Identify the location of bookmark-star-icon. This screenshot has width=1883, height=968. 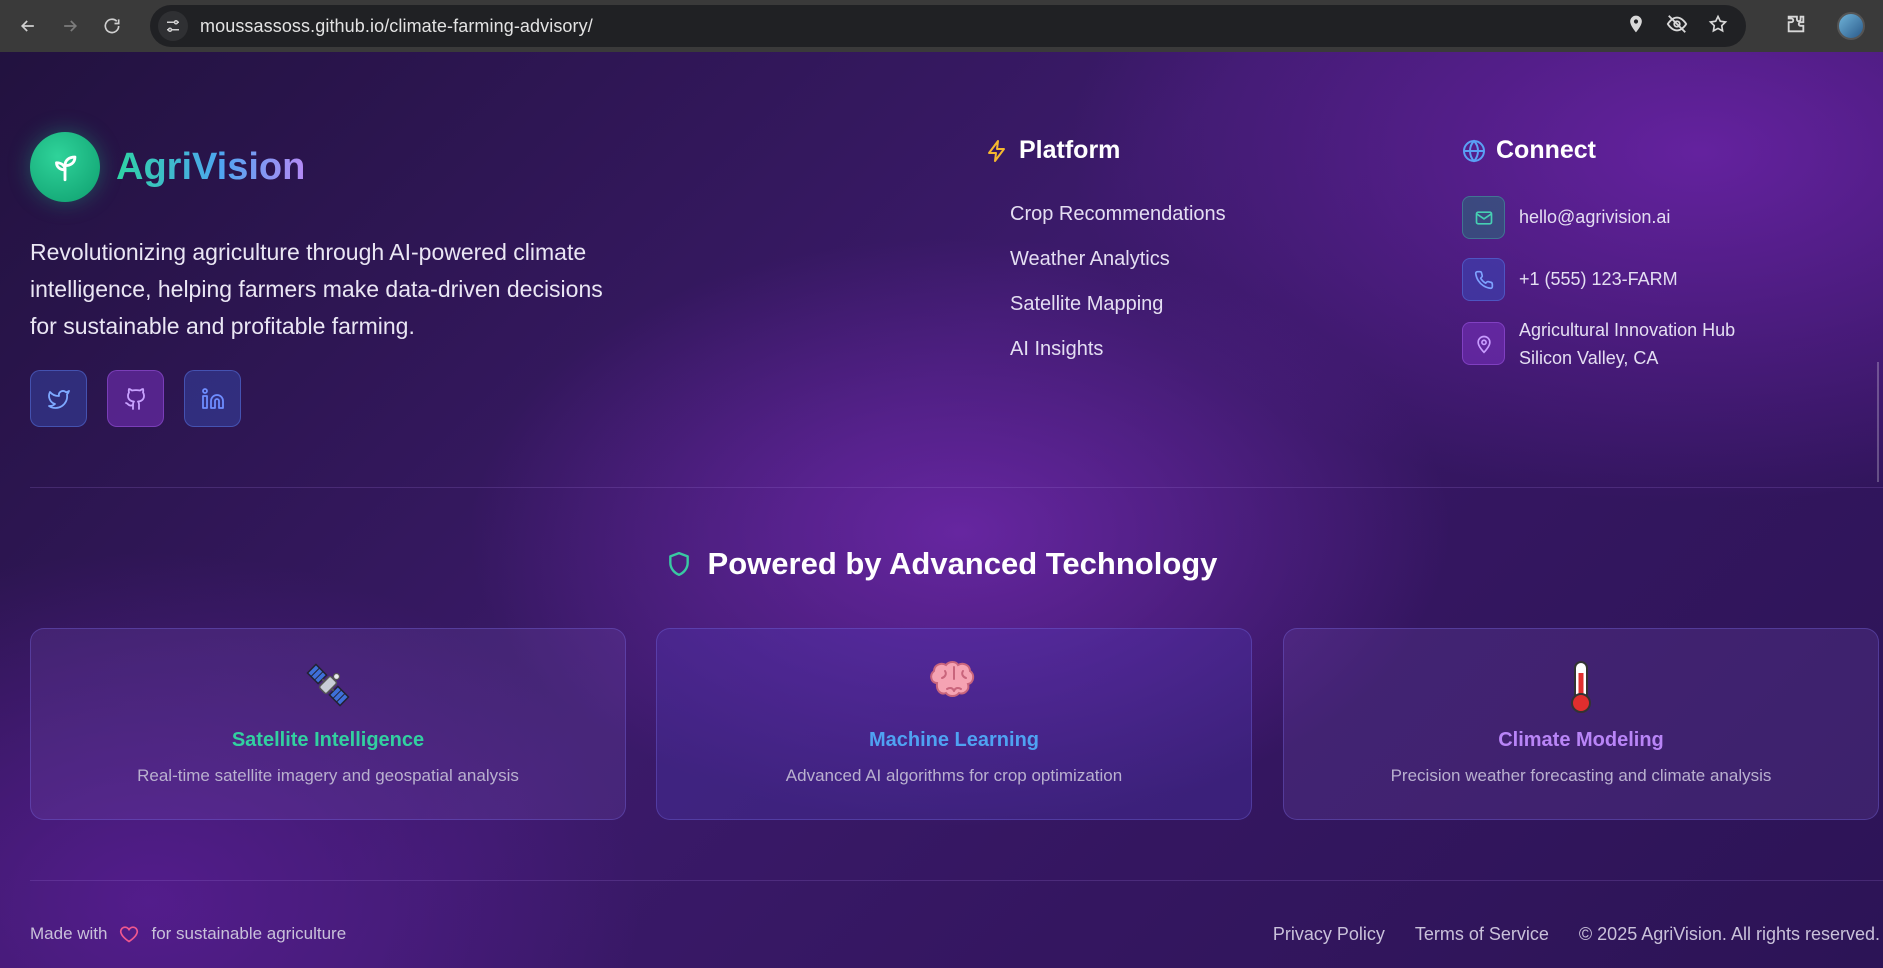
(1718, 26).